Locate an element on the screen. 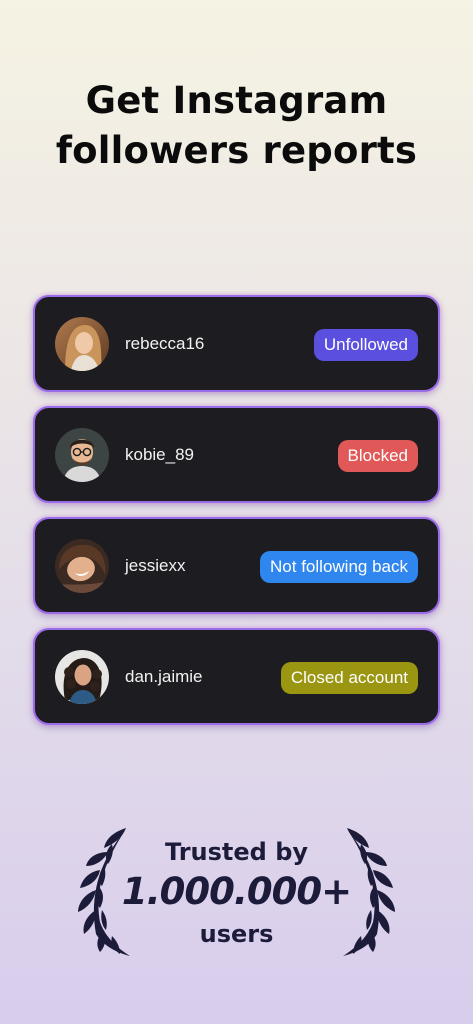 This screenshot has height=1024, width=473. report-card-rebecca16: rebecca16 Unfollowed is located at coordinates (236, 343).